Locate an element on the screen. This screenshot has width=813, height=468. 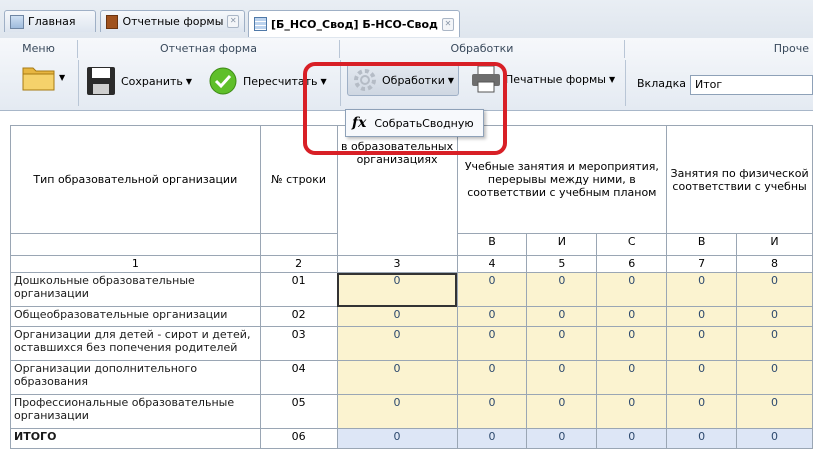
check-circle-icon is located at coordinates (223, 81).